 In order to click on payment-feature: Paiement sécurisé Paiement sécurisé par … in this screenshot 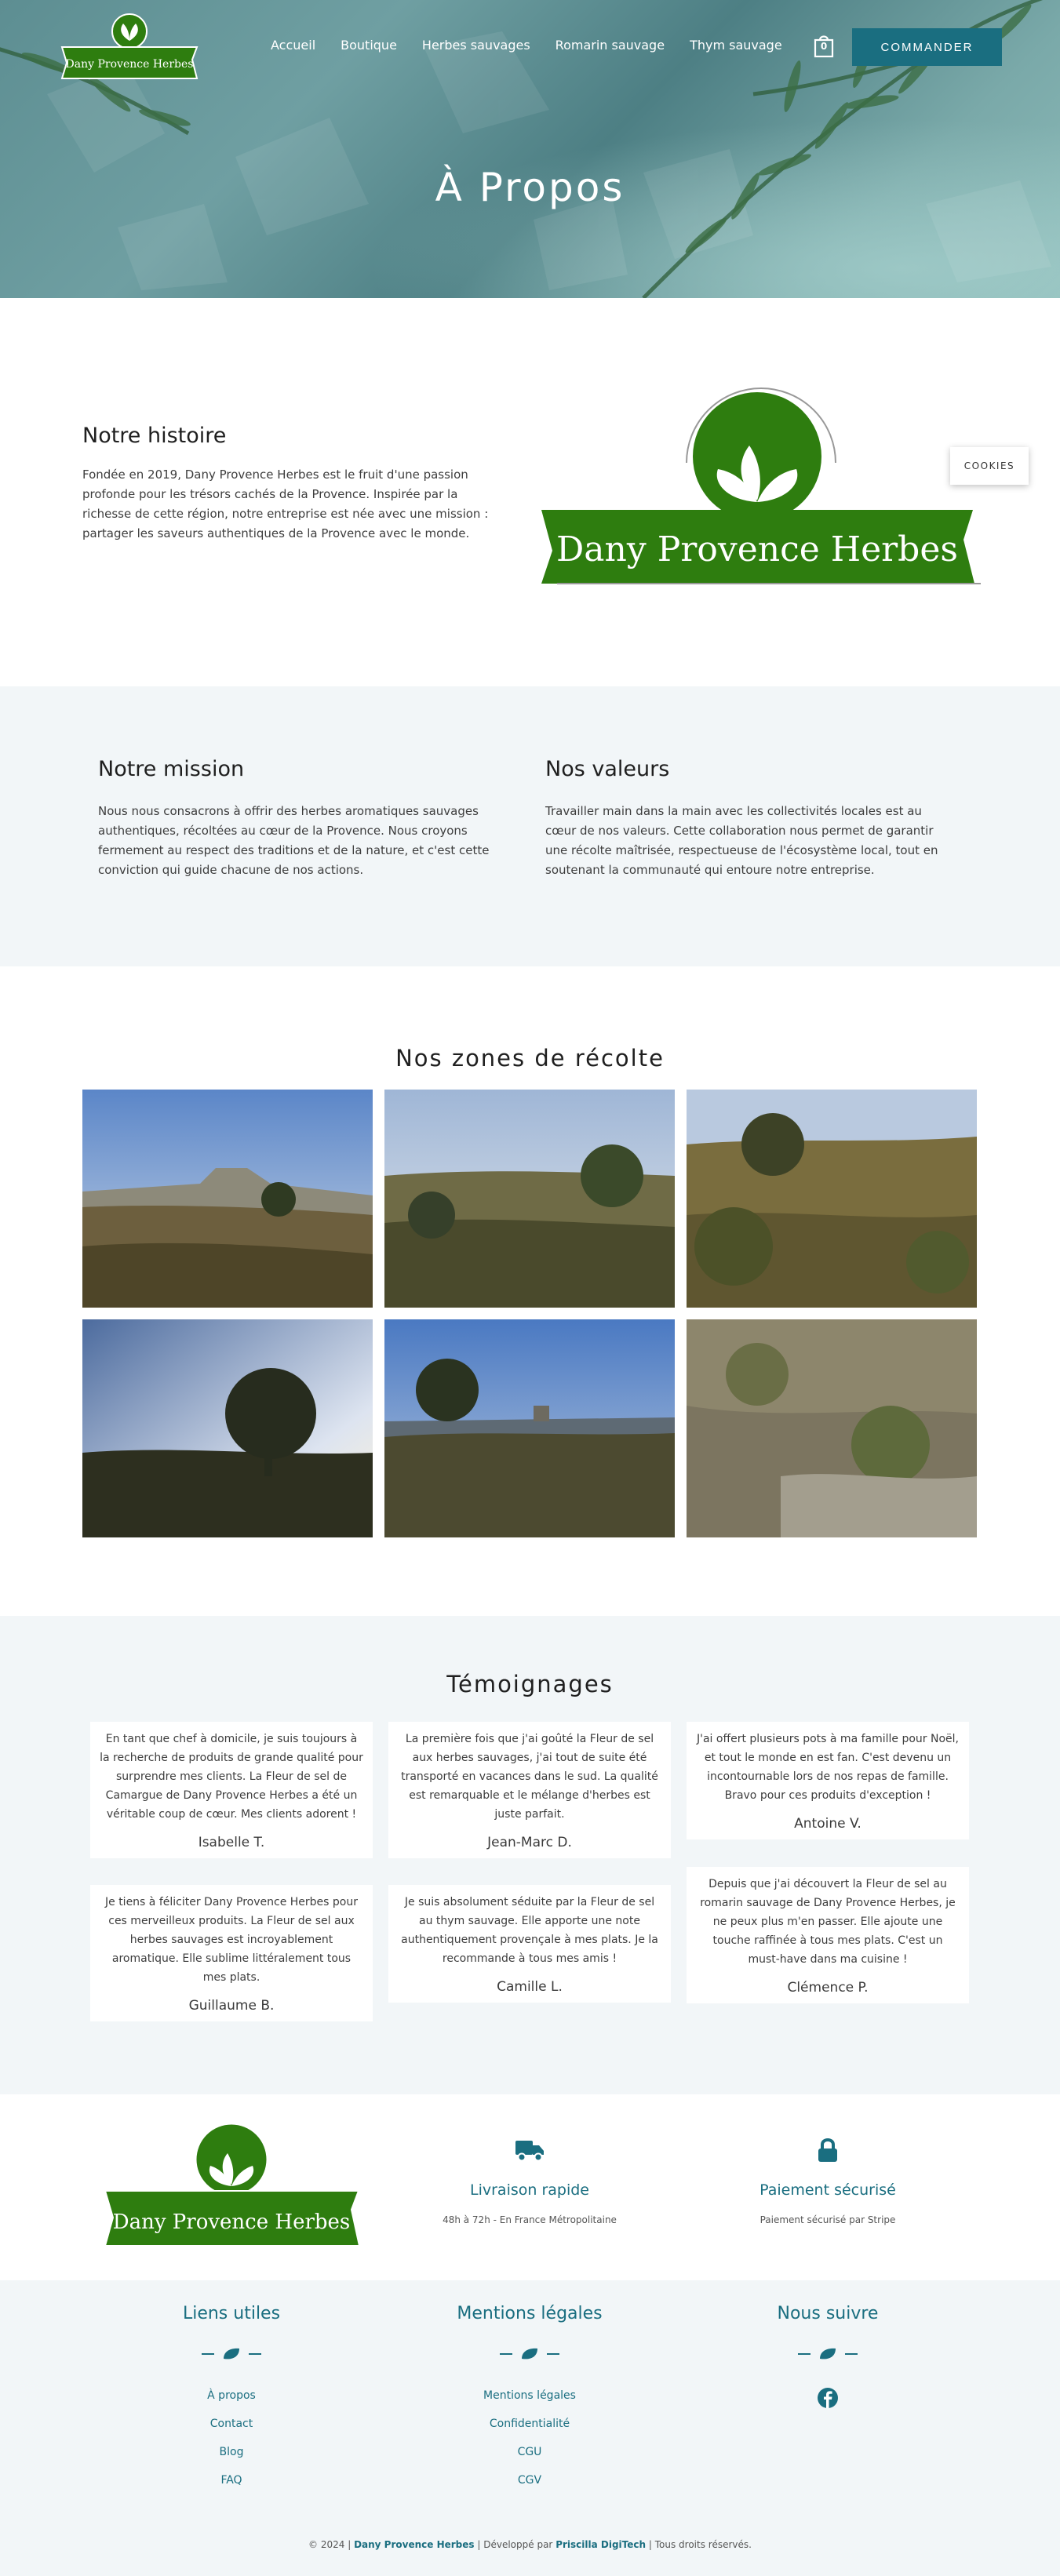, I will do `click(828, 2181)`.